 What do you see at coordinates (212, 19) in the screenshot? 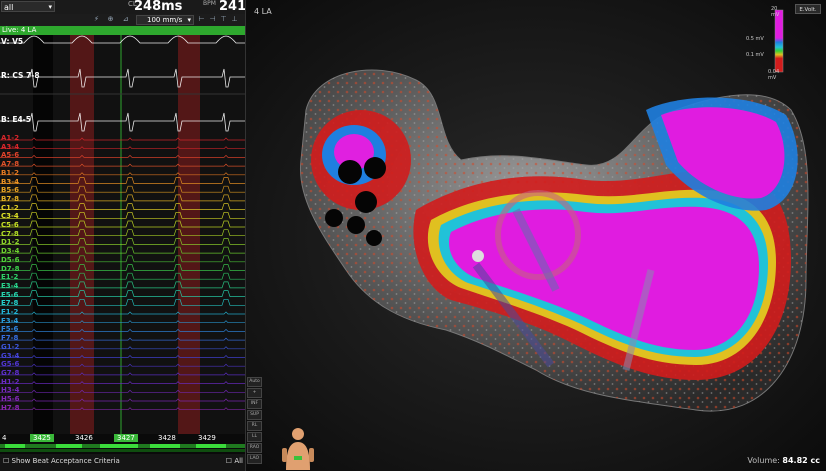
I see `caliper-icon: ⊣` at bounding box center [212, 19].